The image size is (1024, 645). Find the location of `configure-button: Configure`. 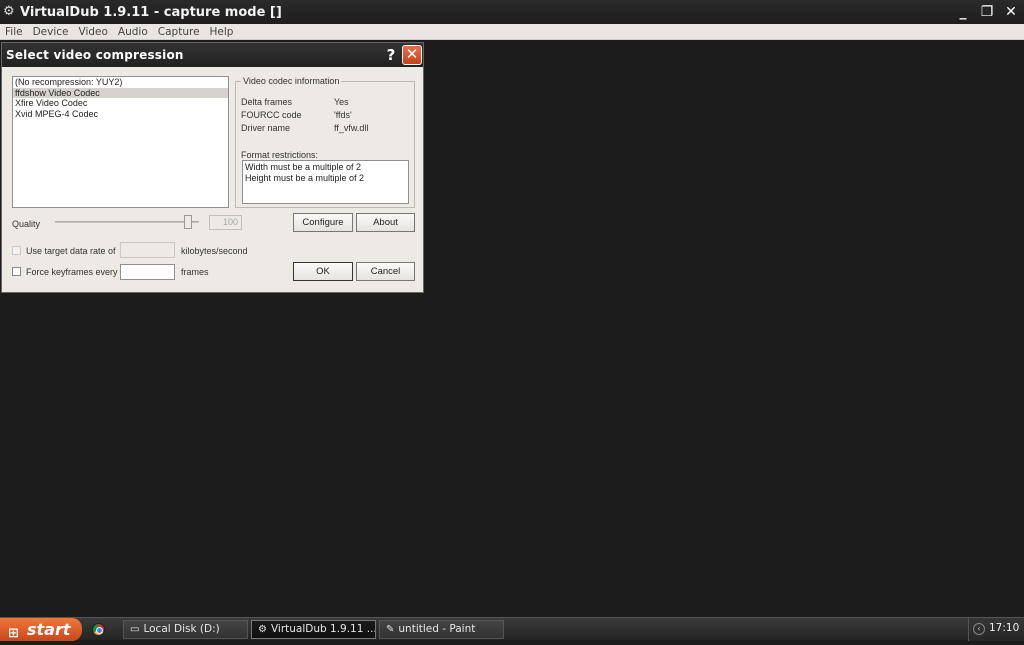

configure-button: Configure is located at coordinates (323, 222).